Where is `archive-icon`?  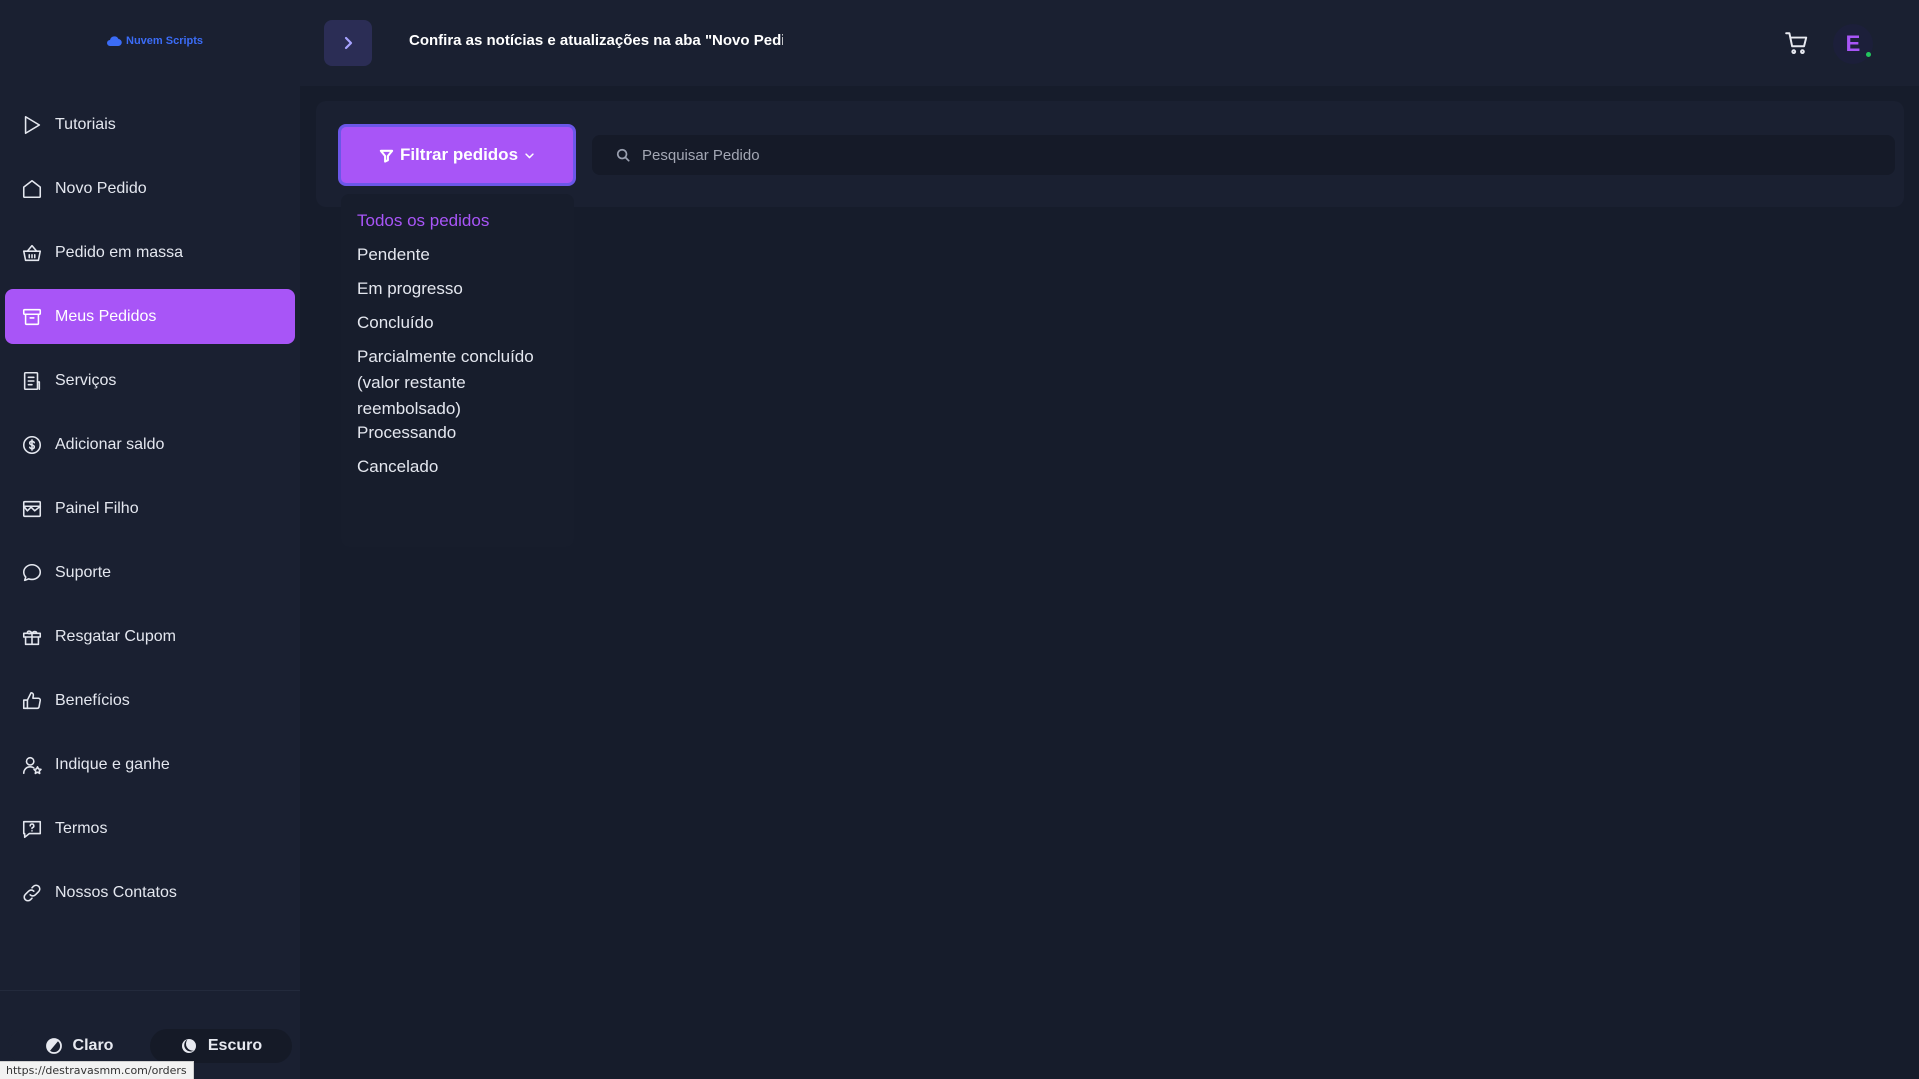 archive-icon is located at coordinates (32, 317).